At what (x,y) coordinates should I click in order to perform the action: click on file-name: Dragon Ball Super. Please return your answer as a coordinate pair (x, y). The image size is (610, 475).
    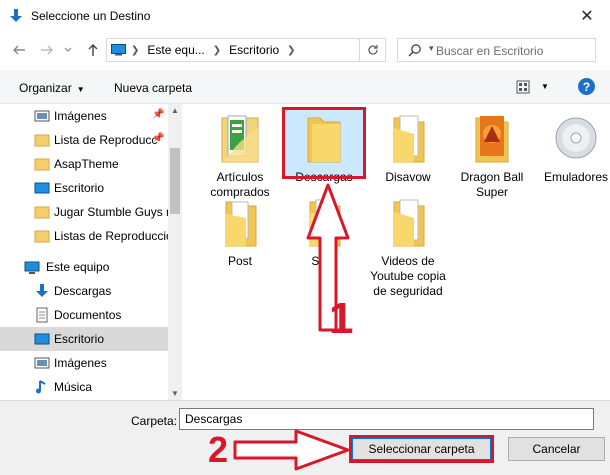
    Looking at the image, I should click on (492, 184).